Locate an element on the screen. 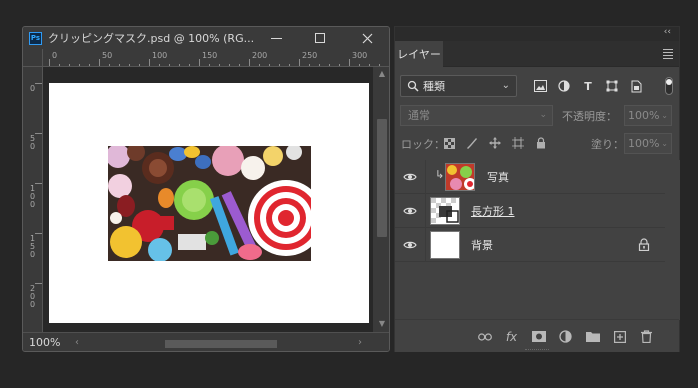 Image resolution: width=698 pixels, height=388 pixels. link-layers-icon is located at coordinates (484, 336).